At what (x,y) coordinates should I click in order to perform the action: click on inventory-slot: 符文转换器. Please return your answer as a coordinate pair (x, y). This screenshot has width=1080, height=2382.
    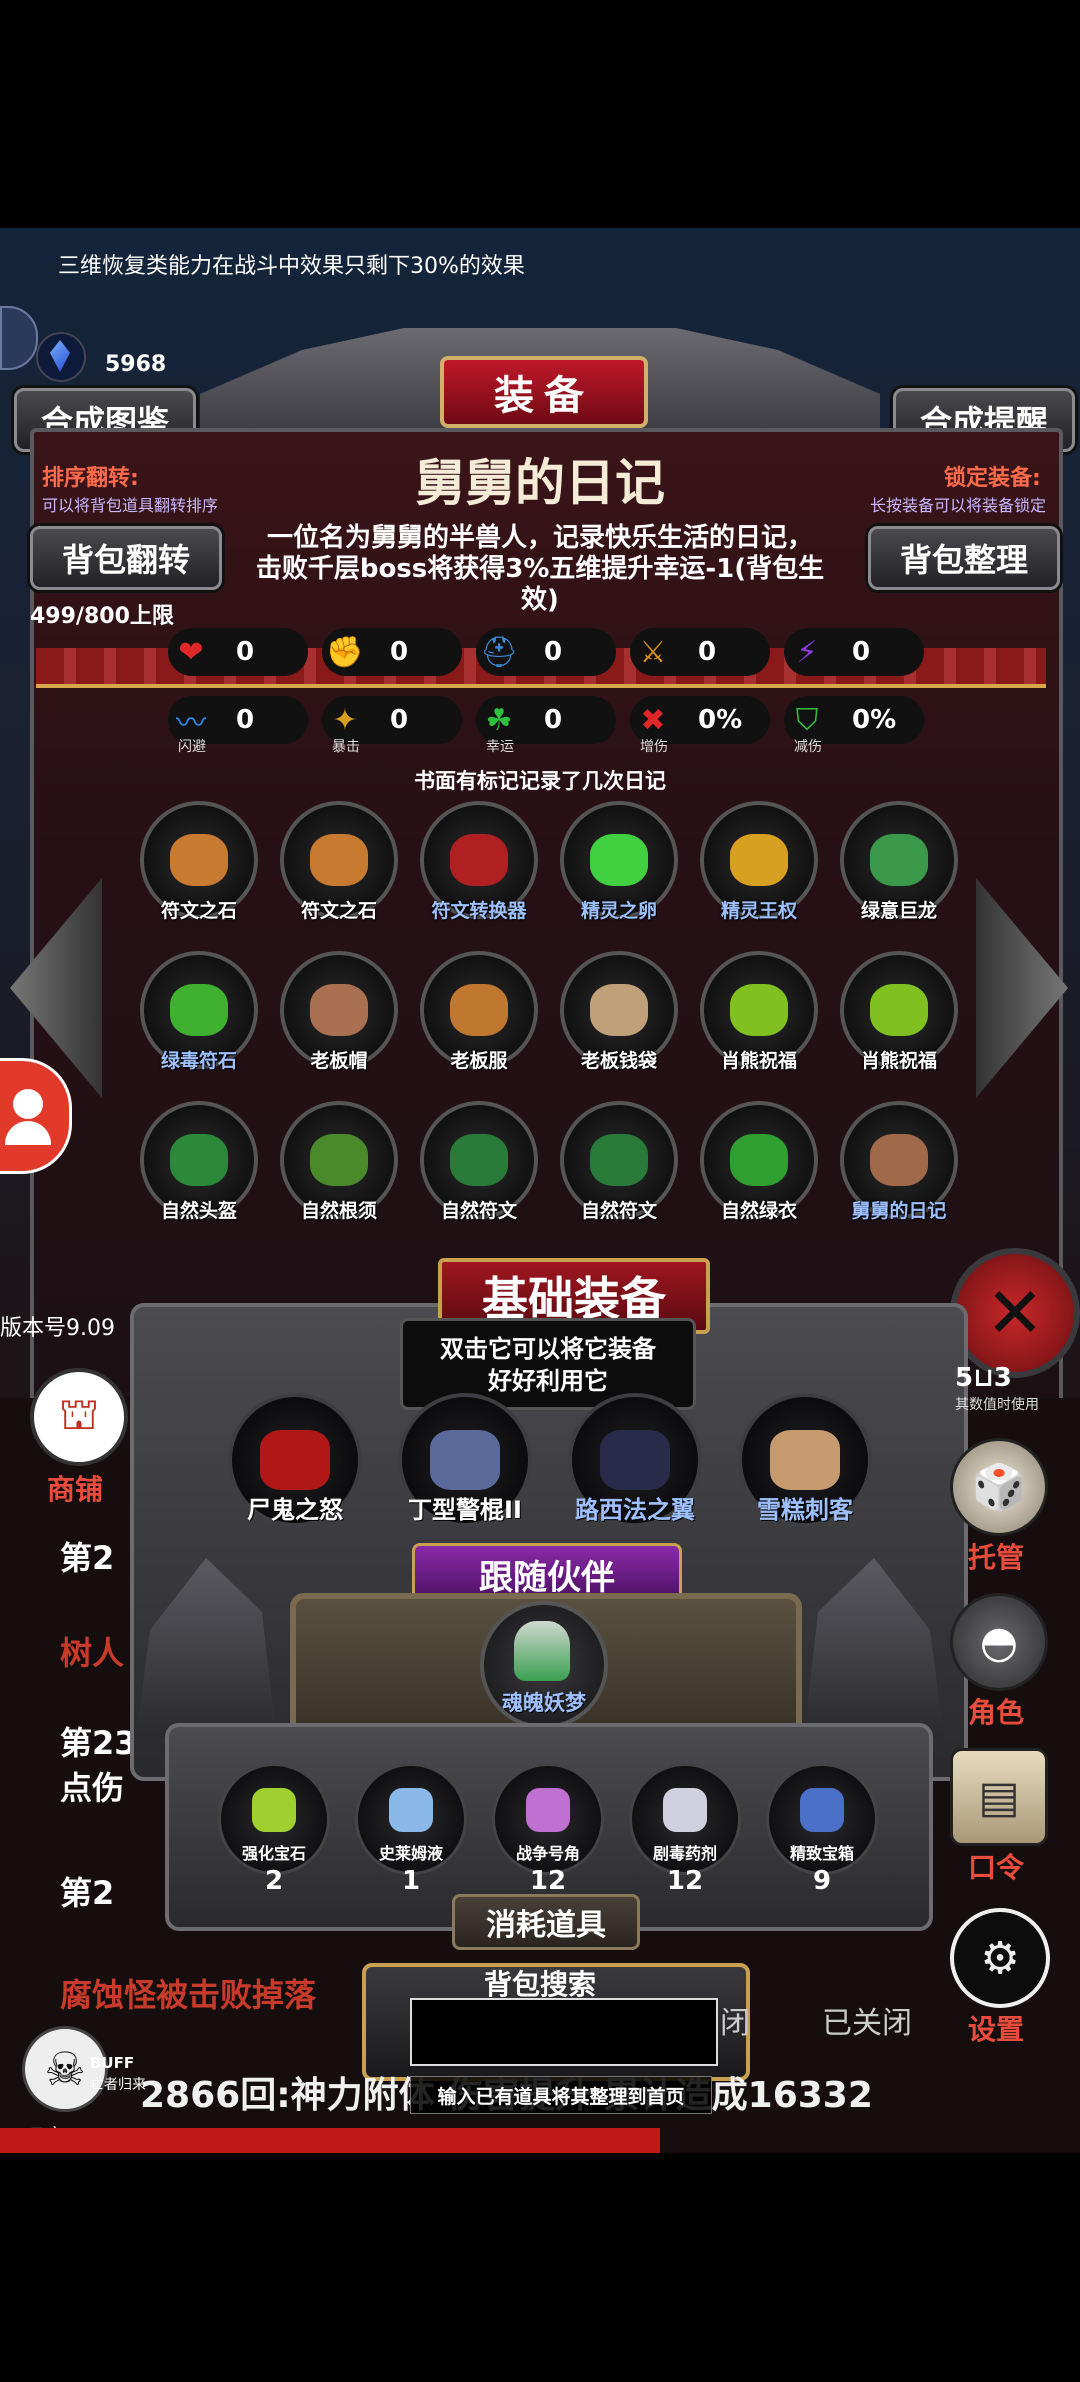
    Looking at the image, I should click on (479, 861).